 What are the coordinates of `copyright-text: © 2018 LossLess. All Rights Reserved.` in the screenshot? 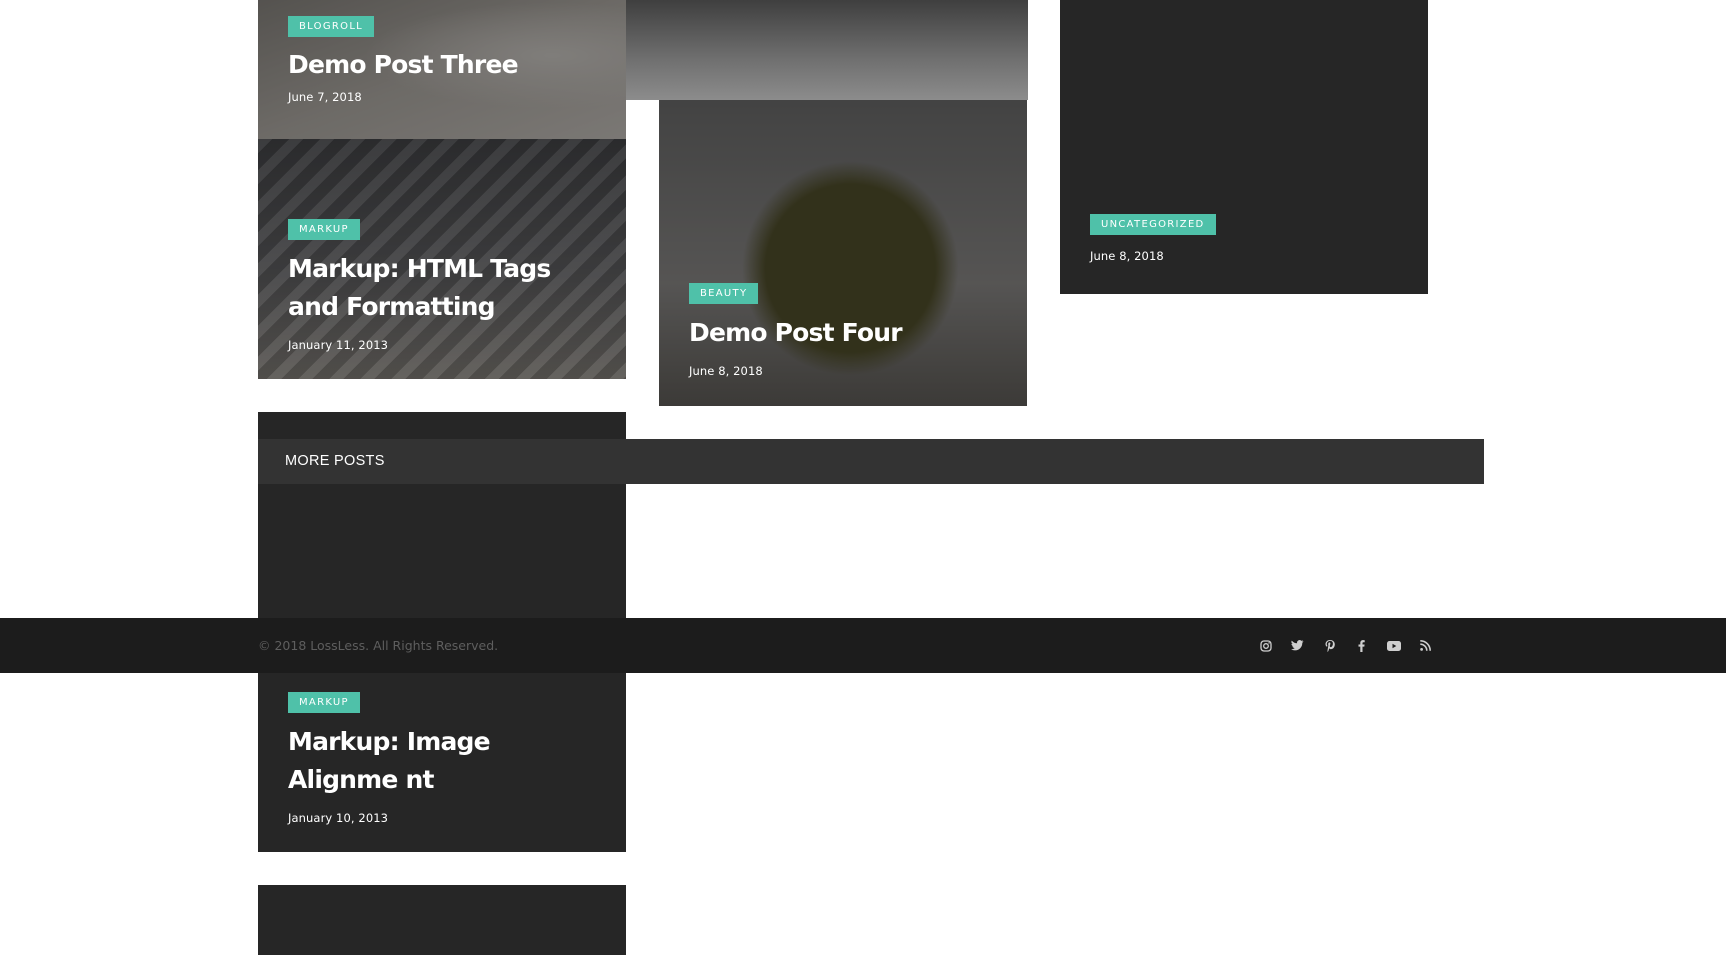 It's located at (378, 645).